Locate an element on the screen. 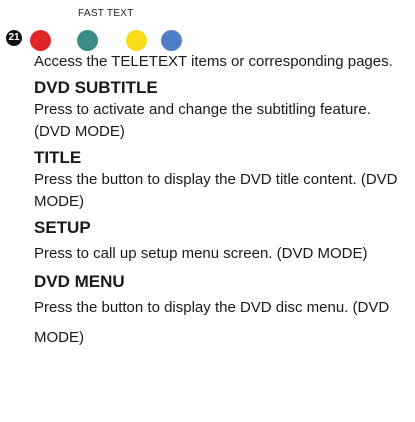  item-number-badge: 21 is located at coordinates (14, 38).